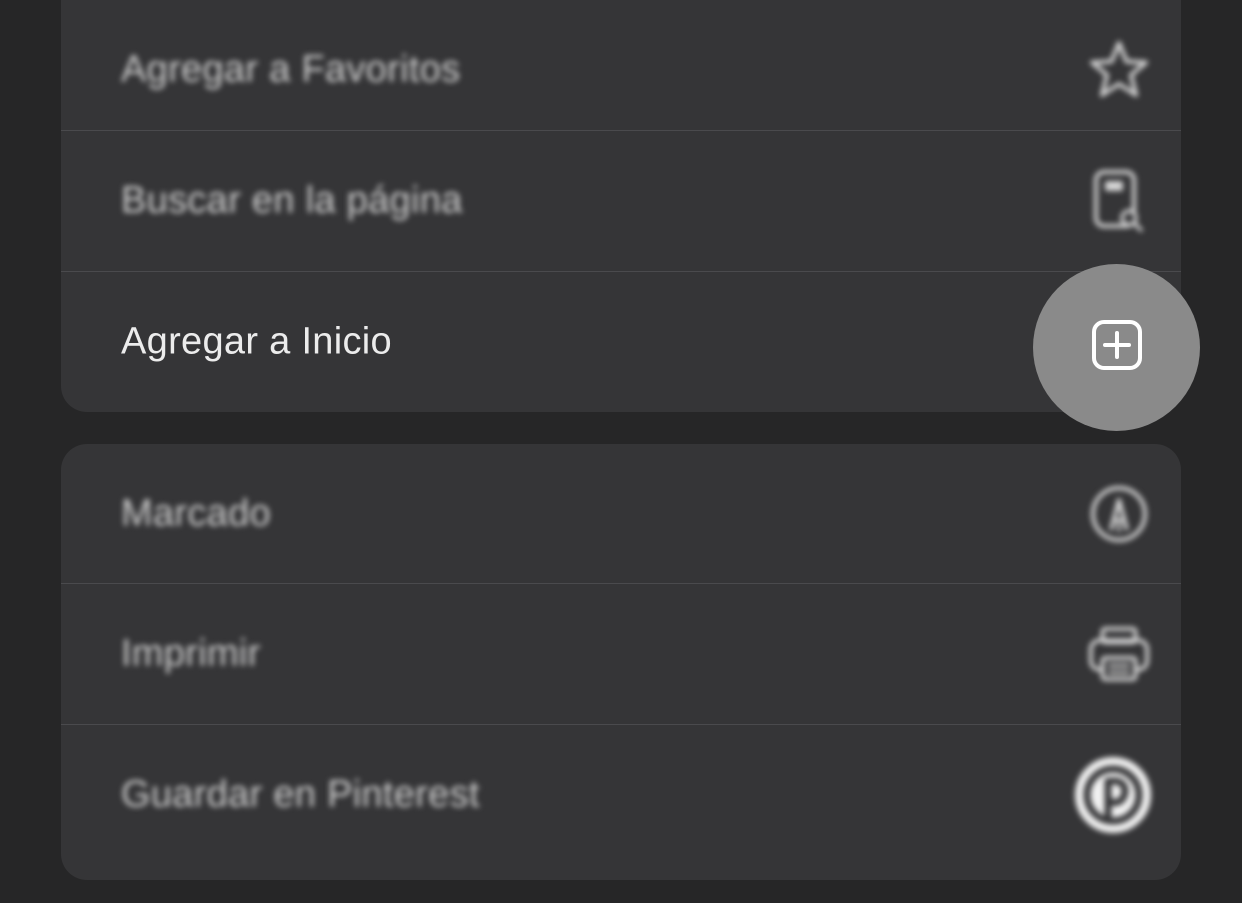 Image resolution: width=1242 pixels, height=903 pixels. Describe the element at coordinates (621, 514) in the screenshot. I see `menu-item-markup: Marcado` at that location.